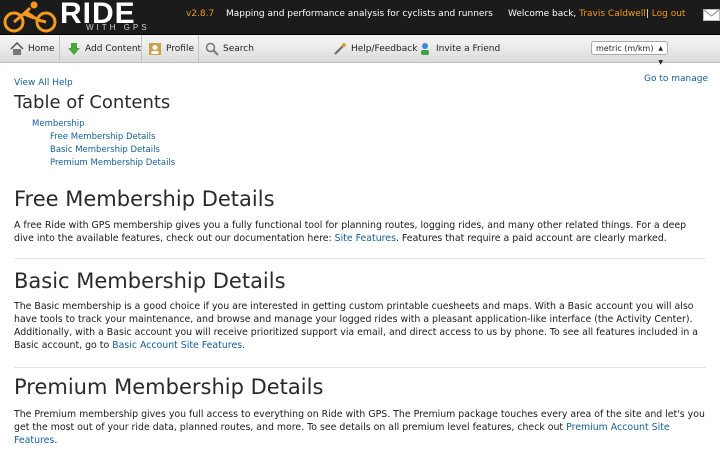 This screenshot has height=453, width=720. Describe the element at coordinates (612, 14) in the screenshot. I see `user-name-link: Travis Caldwell` at that location.